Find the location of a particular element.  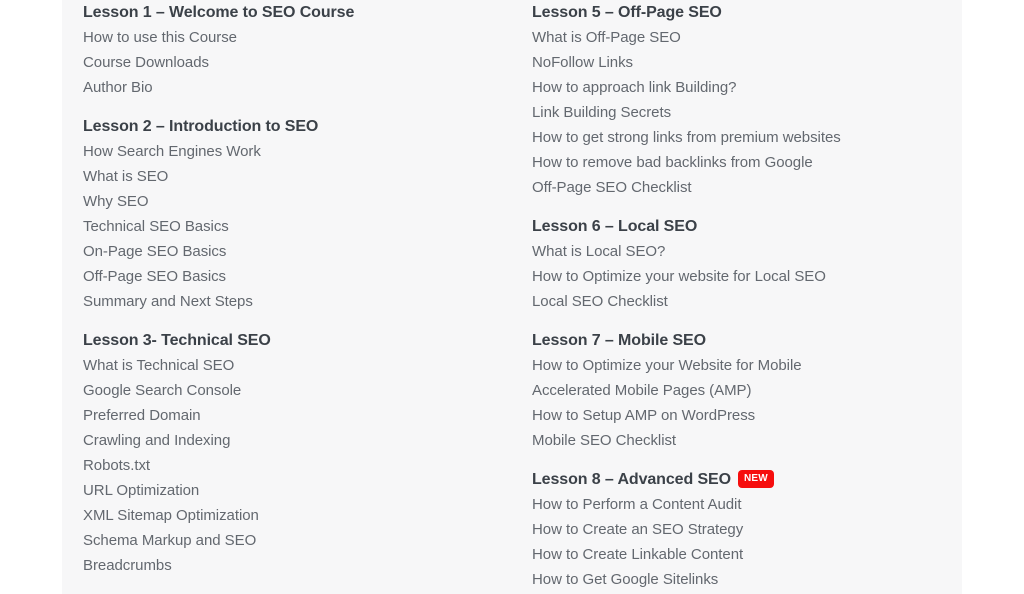

lesson-heading: Lesson 7 – Mobile SEO is located at coordinates (735, 340).